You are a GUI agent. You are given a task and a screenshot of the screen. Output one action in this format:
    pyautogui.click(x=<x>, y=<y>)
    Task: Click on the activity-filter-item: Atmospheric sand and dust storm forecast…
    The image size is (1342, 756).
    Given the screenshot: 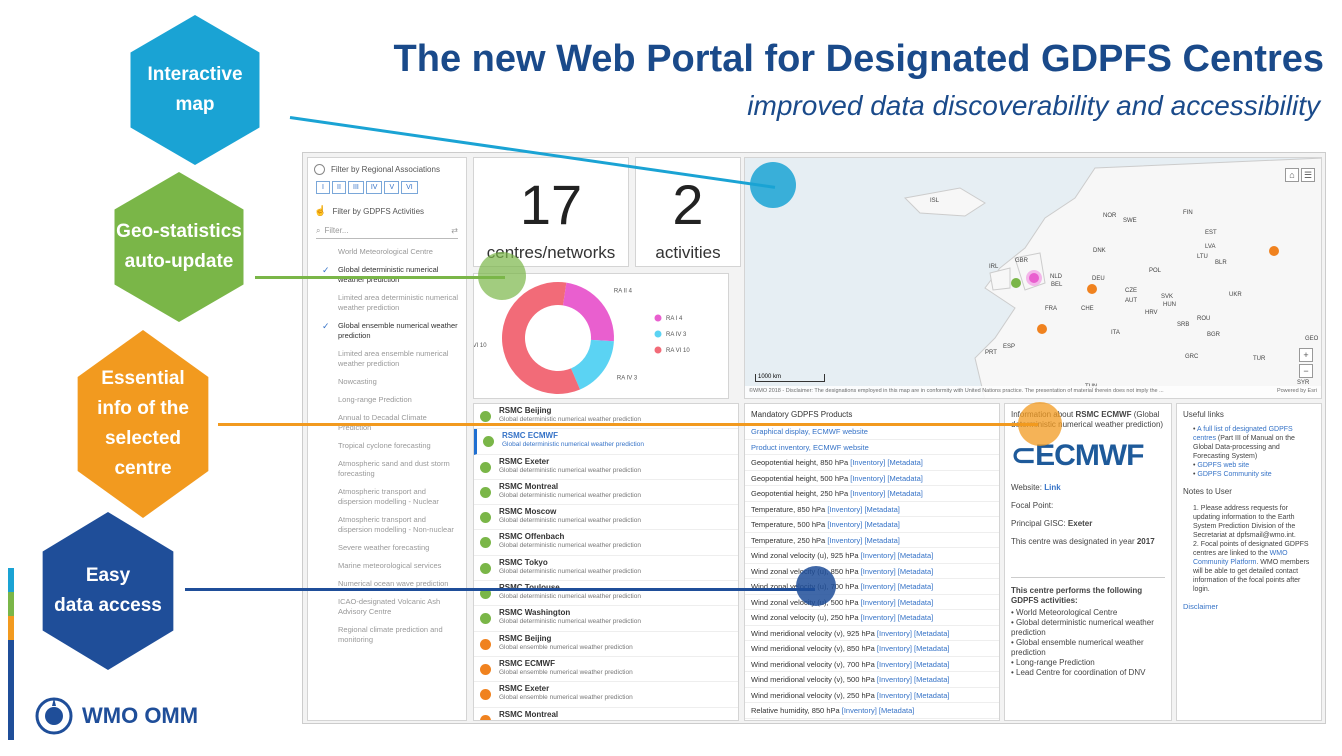 What is the action you would take?
    pyautogui.click(x=387, y=469)
    